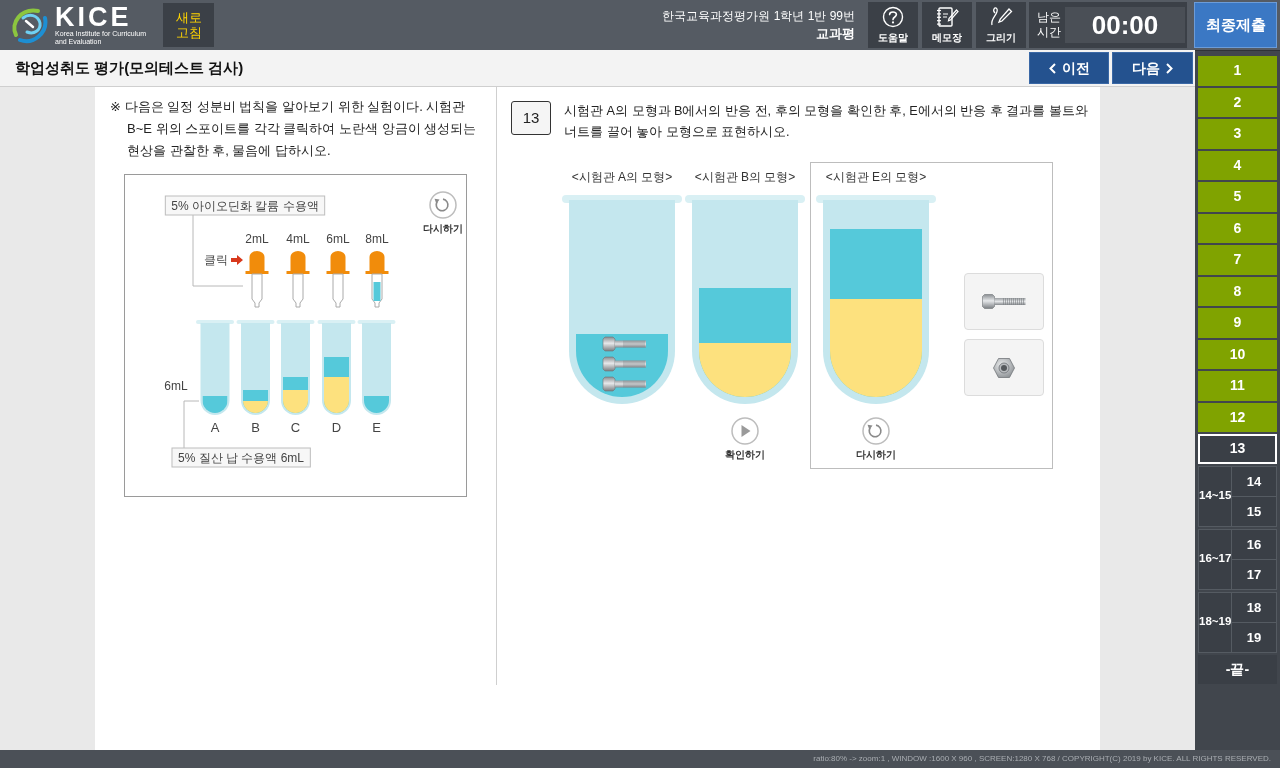 This screenshot has width=1280, height=768. I want to click on tube-label: A, so click(215, 427).